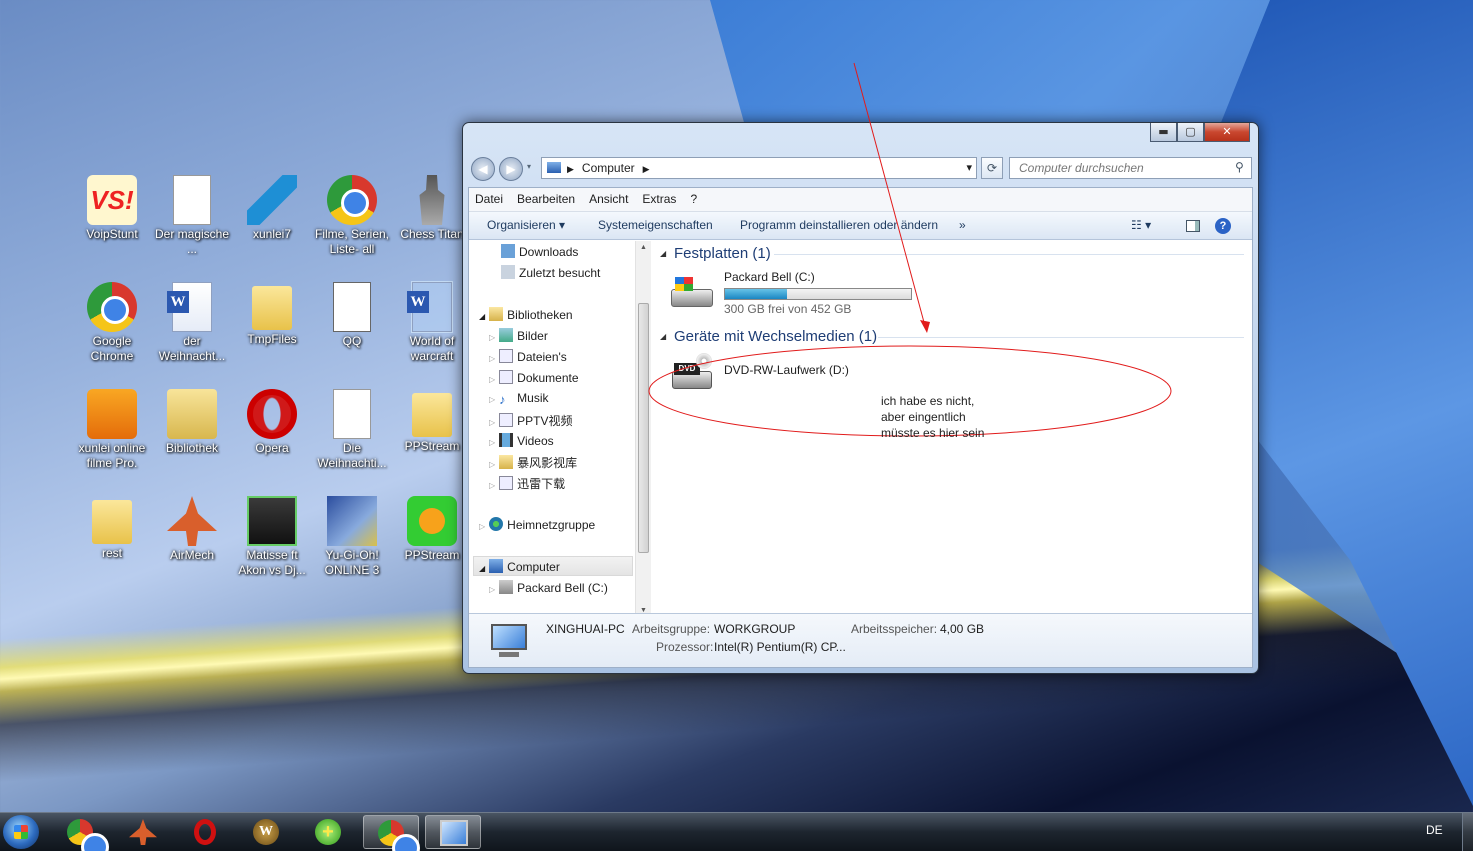 This screenshot has width=1473, height=851. What do you see at coordinates (1141, 225) in the screenshot?
I see `change-view-icon: ☷ ▾` at bounding box center [1141, 225].